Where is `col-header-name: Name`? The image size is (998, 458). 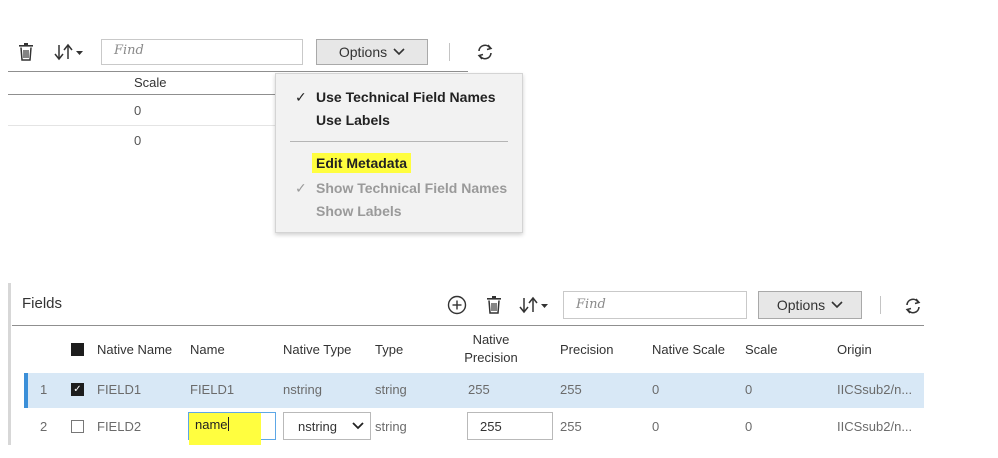 col-header-name: Name is located at coordinates (207, 349).